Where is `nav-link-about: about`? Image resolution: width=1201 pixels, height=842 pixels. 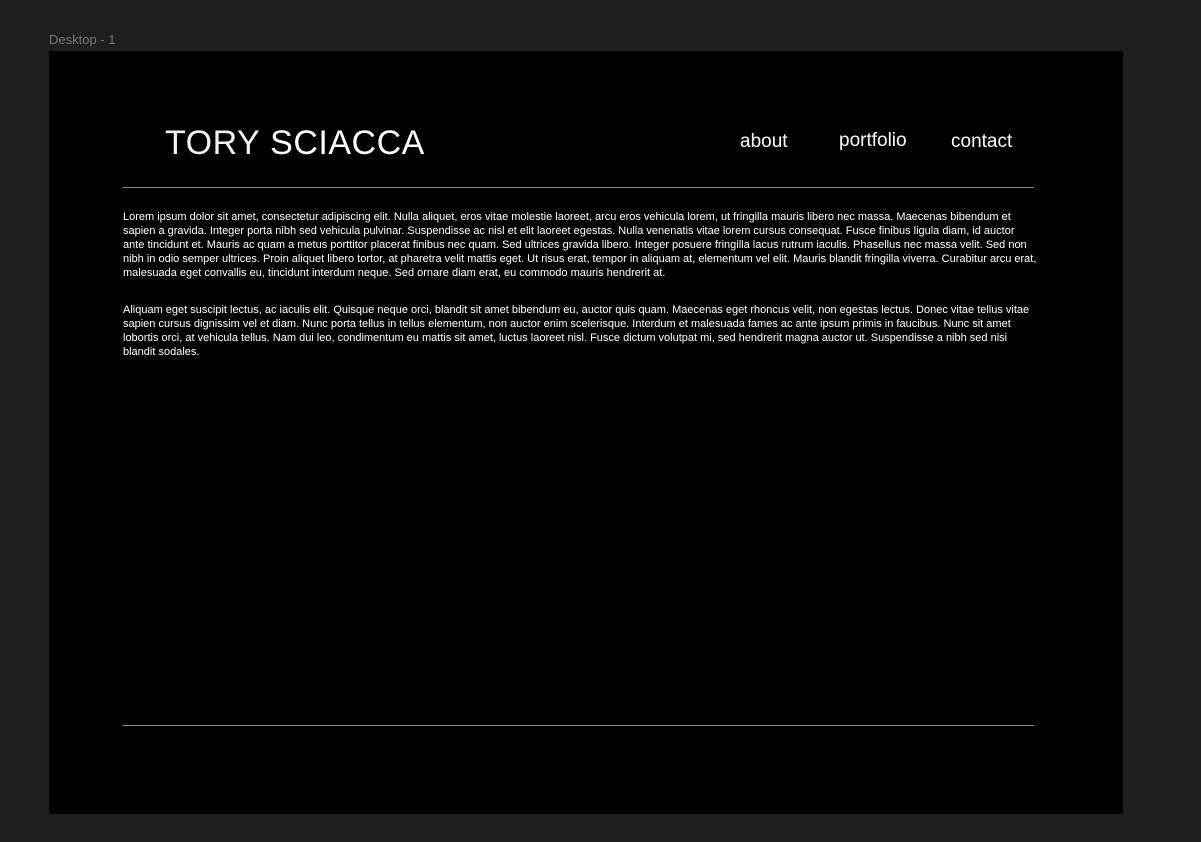
nav-link-about: about is located at coordinates (764, 142).